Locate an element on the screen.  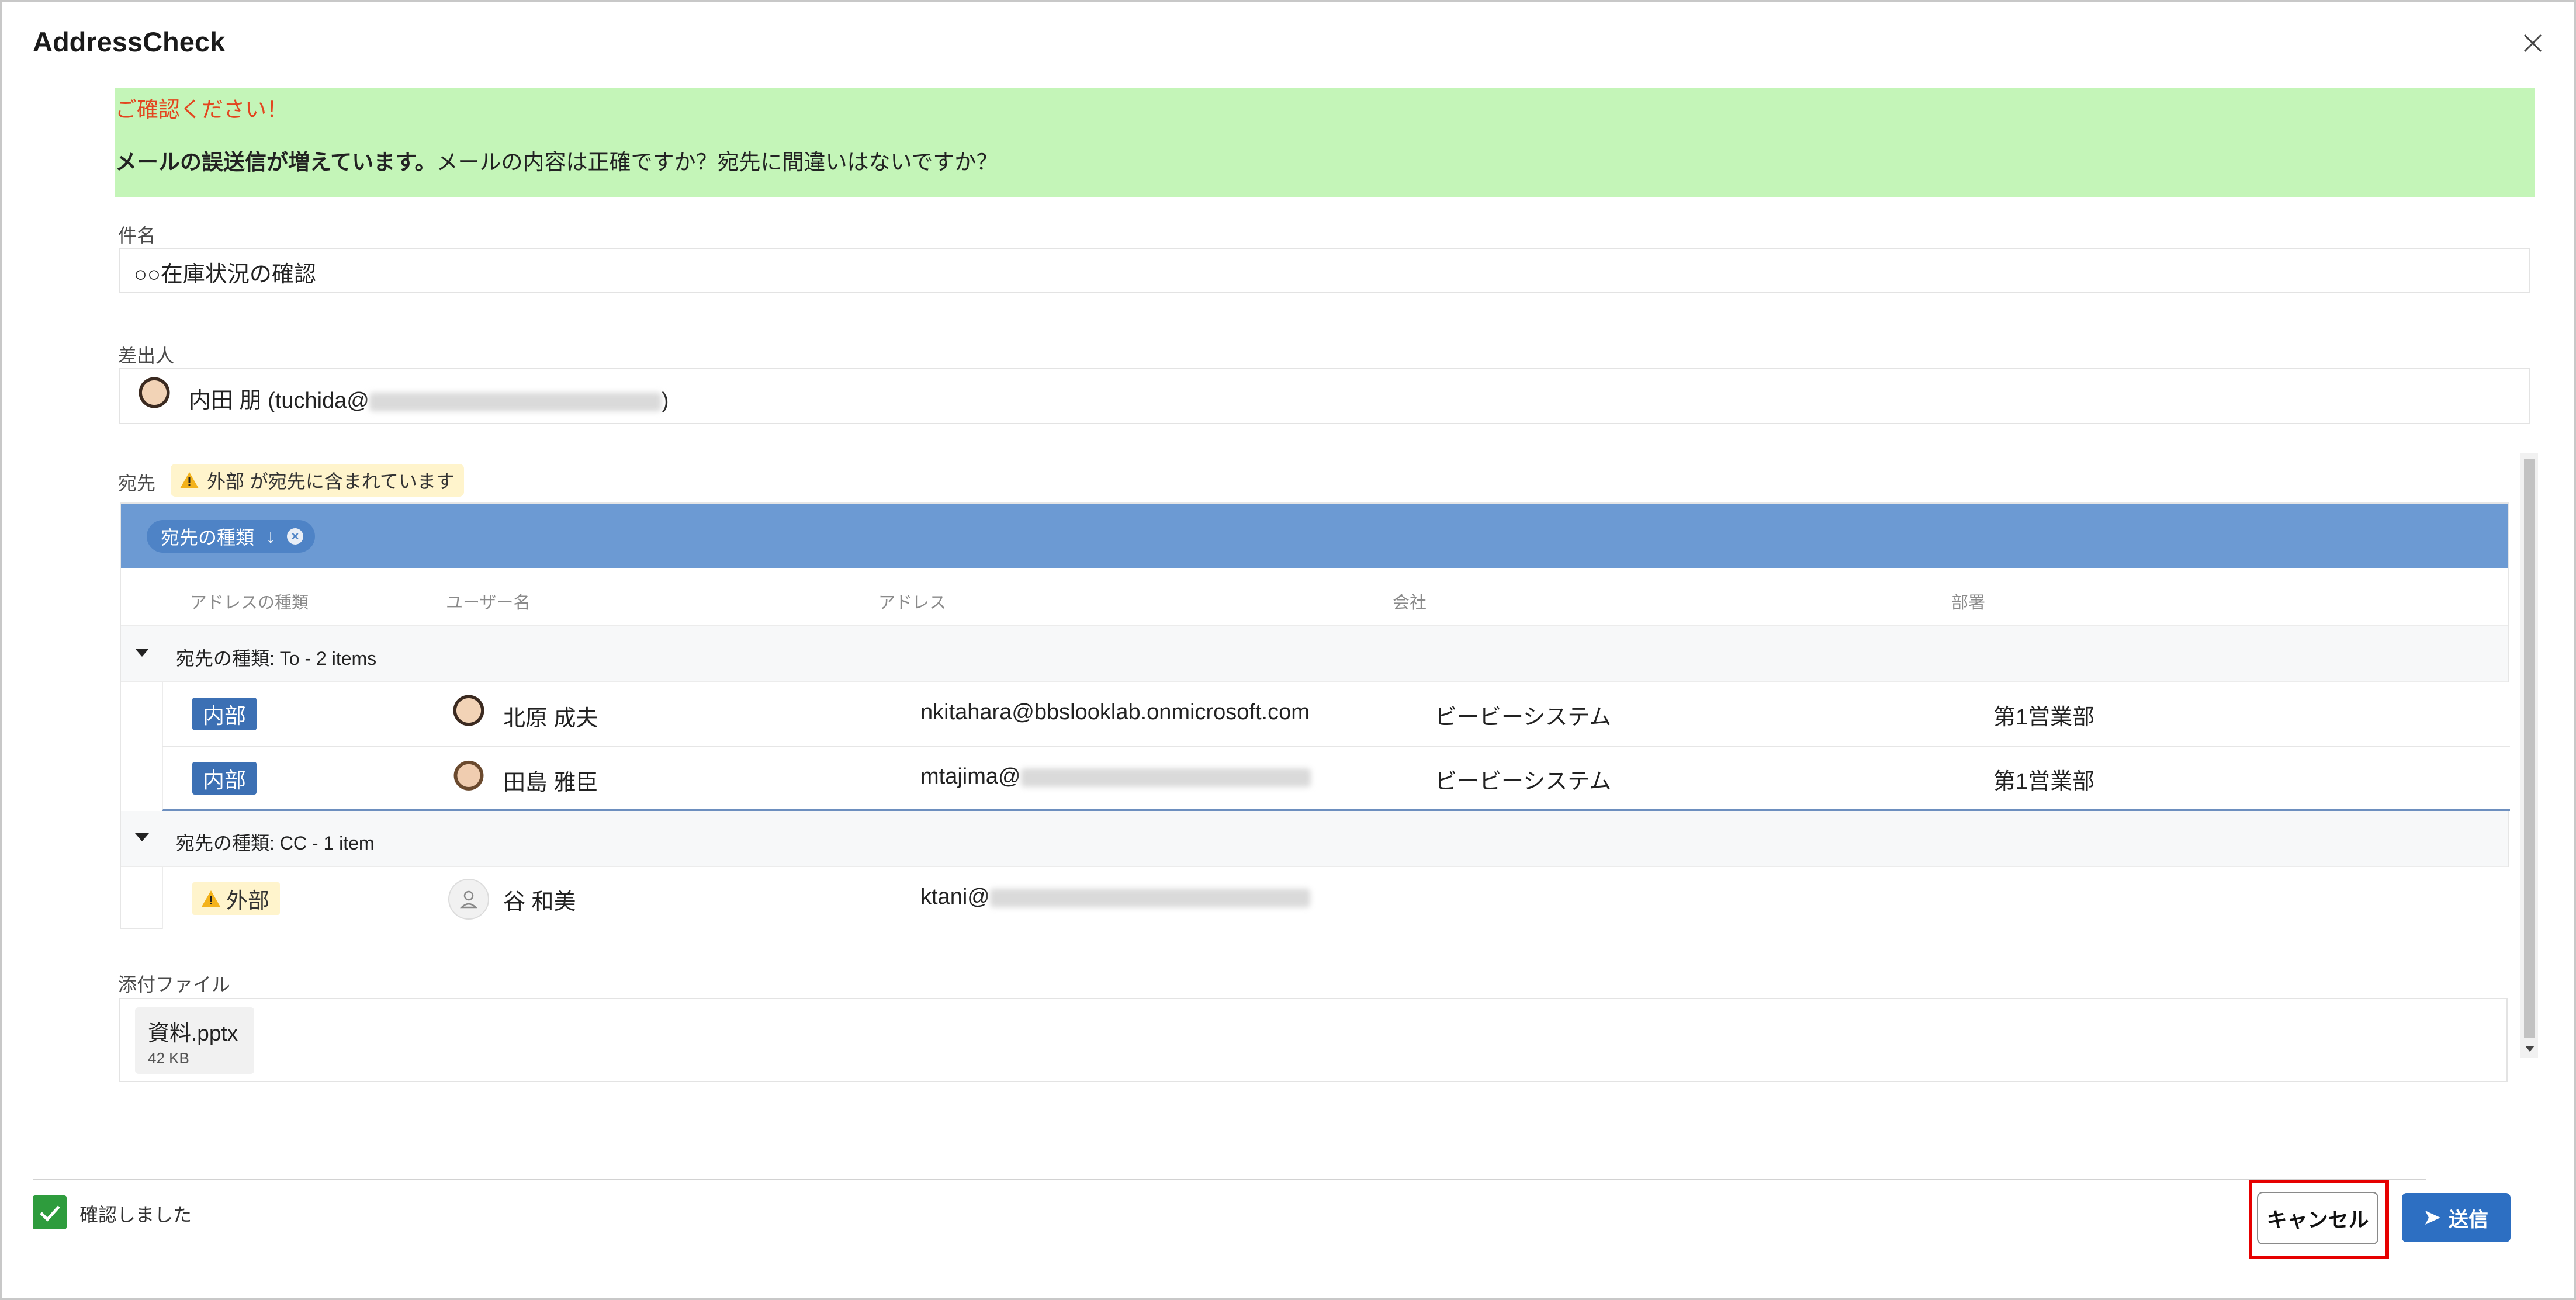
attachments-box: 資料.pptx 42 KB is located at coordinates (1313, 1040).